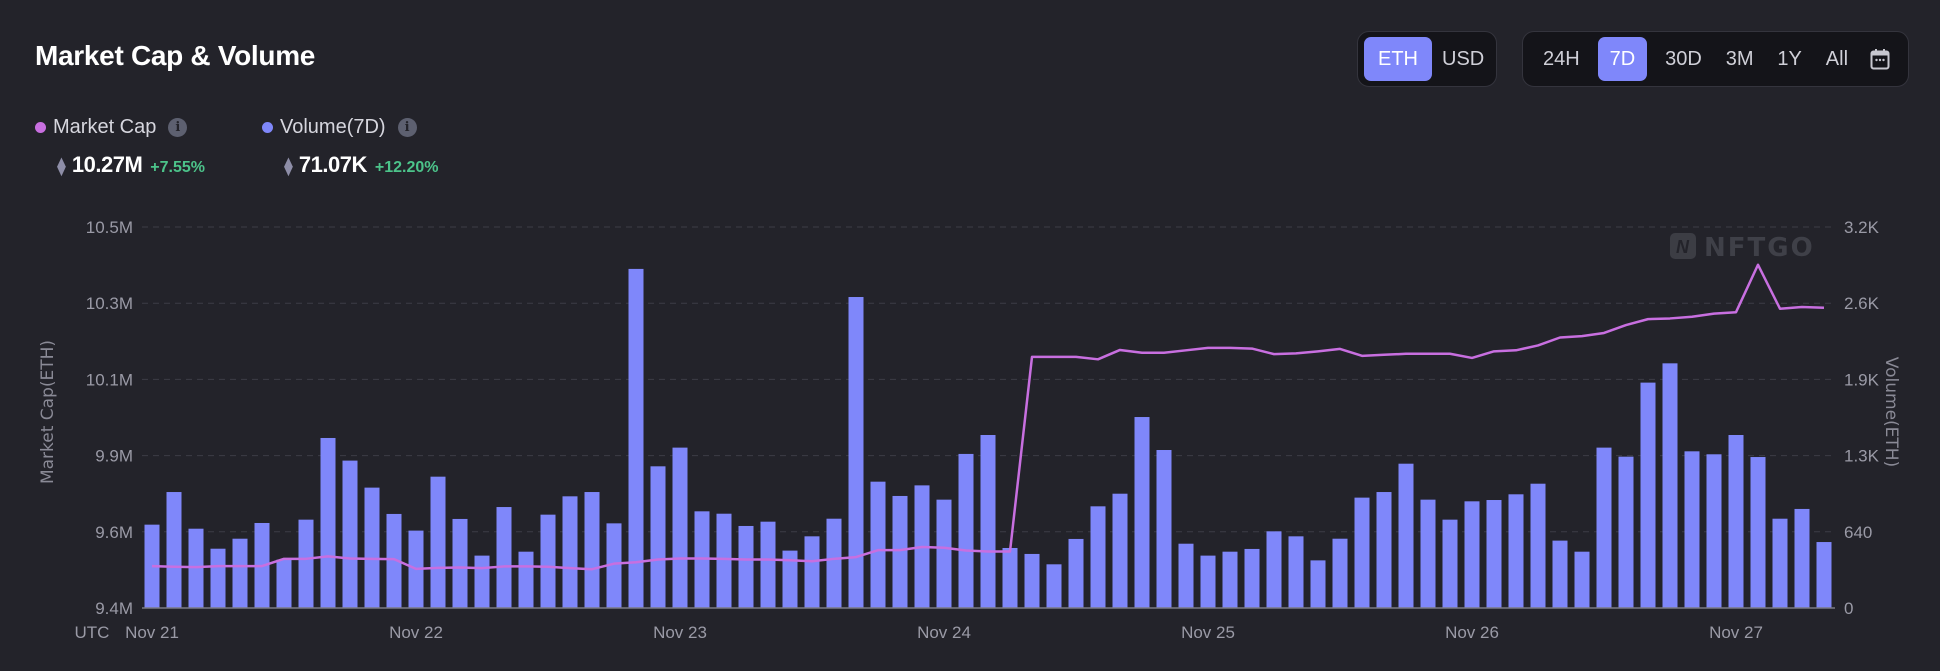 The height and width of the screenshot is (671, 1940). Describe the element at coordinates (92, 632) in the screenshot. I see `timezone-label: UTC` at that location.